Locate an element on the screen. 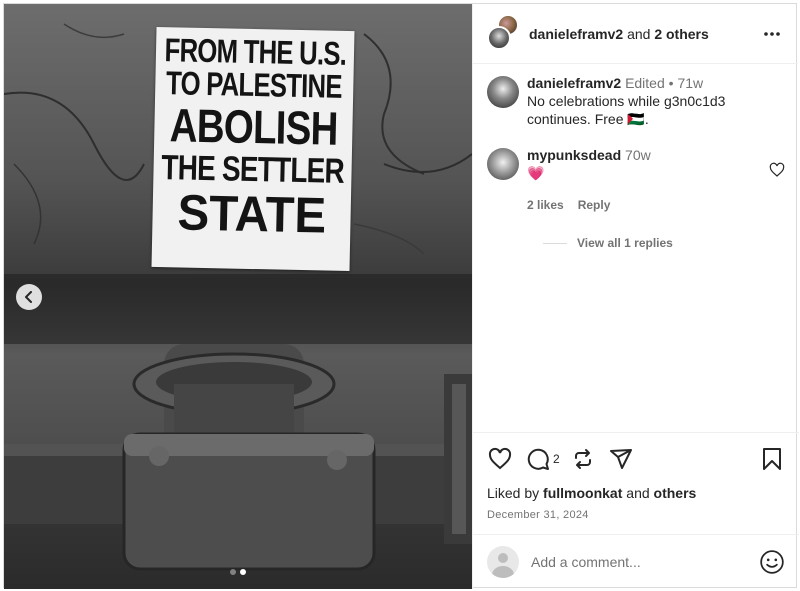  collab-avatars is located at coordinates (503, 31).